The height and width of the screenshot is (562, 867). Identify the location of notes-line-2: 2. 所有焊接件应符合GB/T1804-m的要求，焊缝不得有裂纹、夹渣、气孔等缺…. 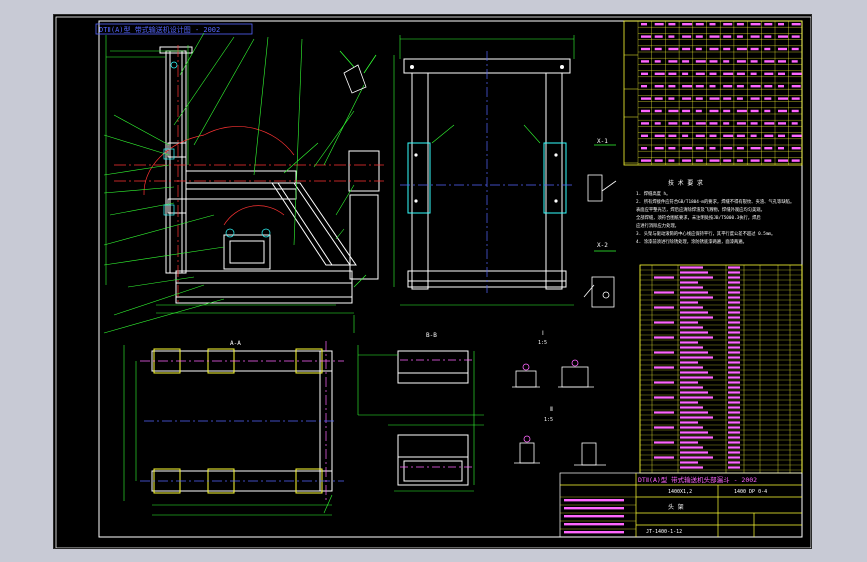
(715, 201).